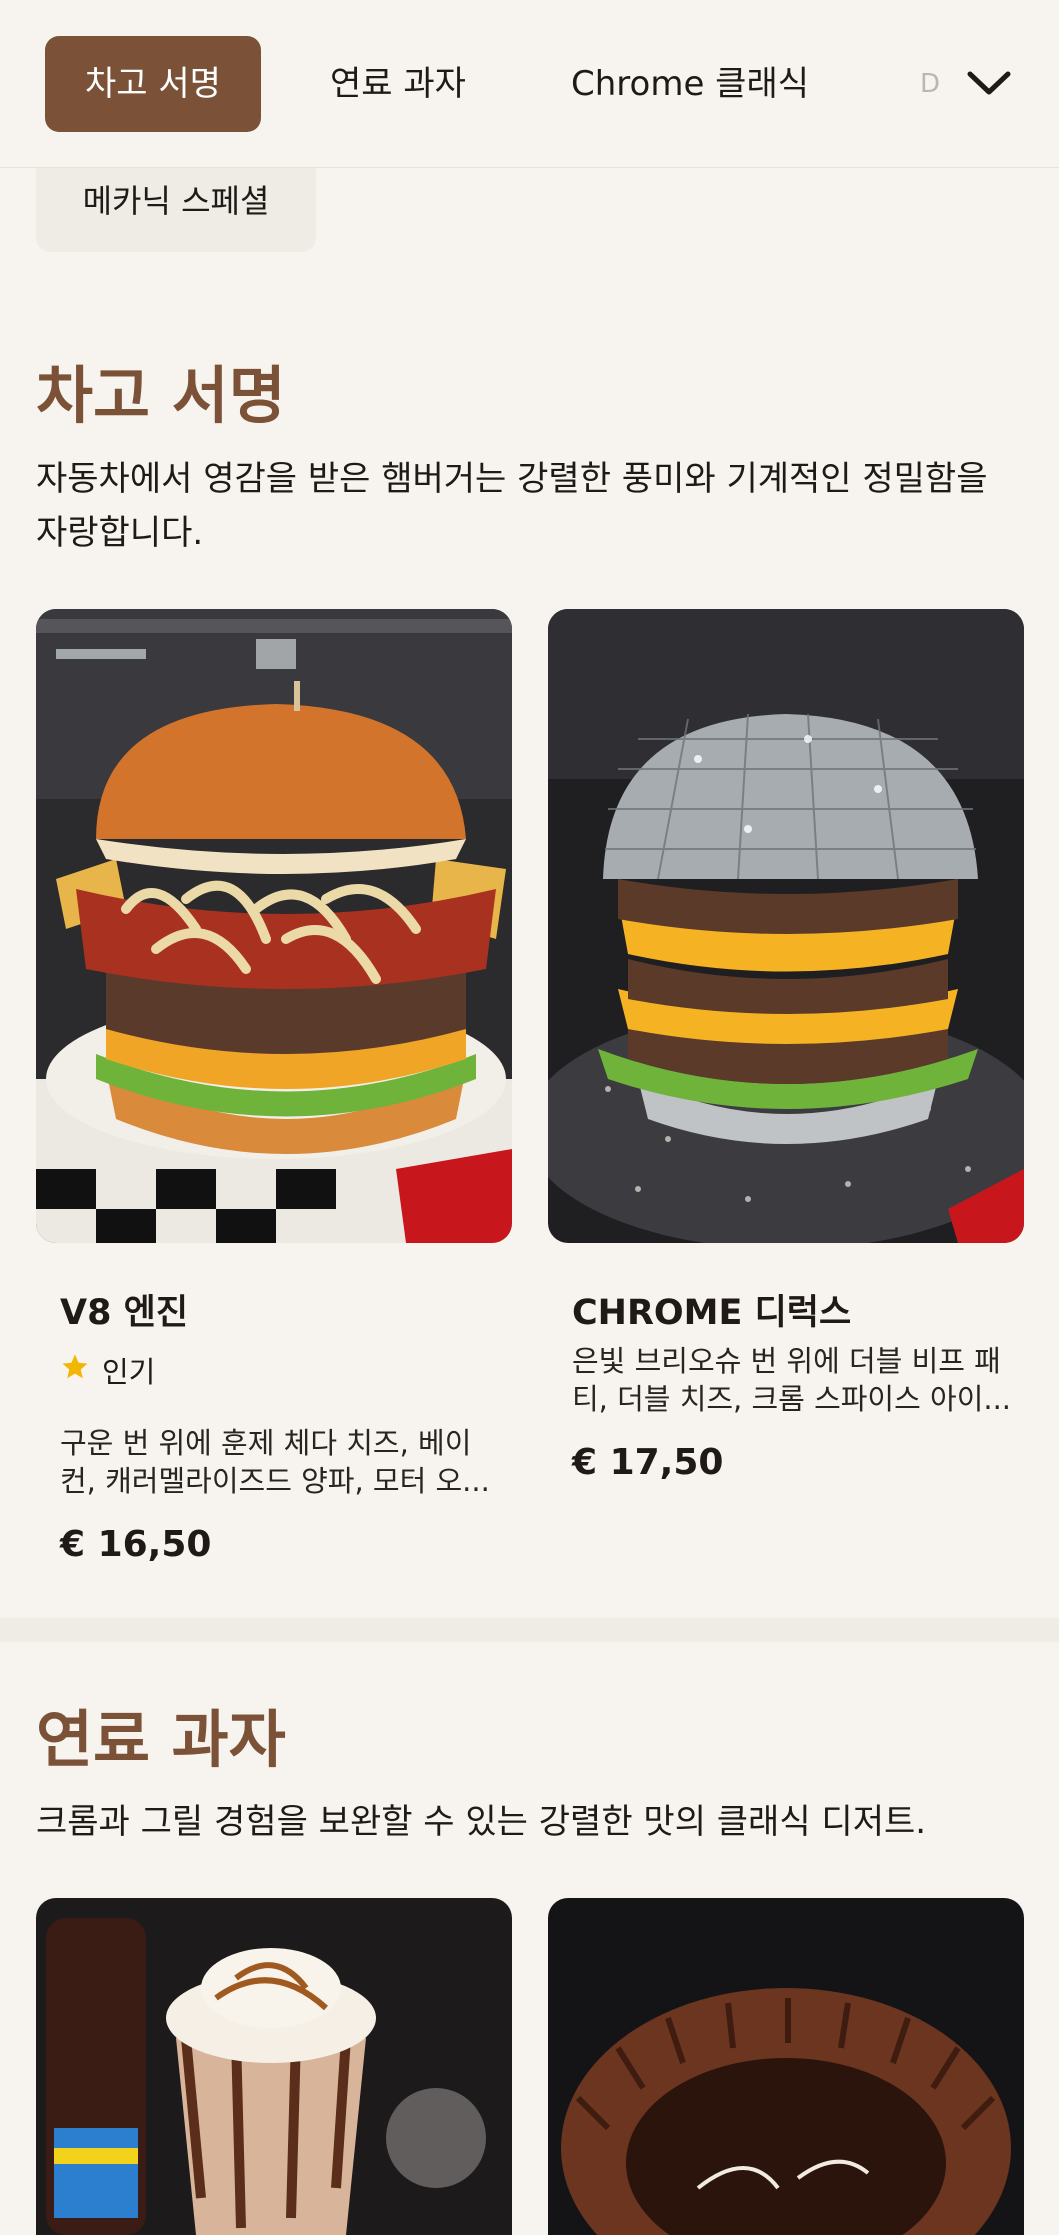 This screenshot has height=2235, width=1059. I want to click on tab-fuel-sweets: 연료 과자, so click(398, 84).